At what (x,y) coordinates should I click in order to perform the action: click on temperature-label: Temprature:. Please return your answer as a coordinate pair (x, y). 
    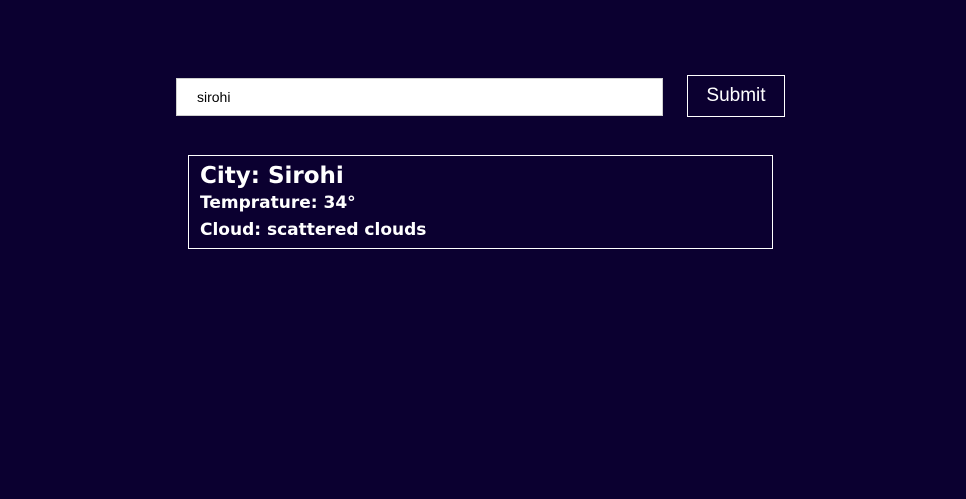
    Looking at the image, I should click on (259, 203).